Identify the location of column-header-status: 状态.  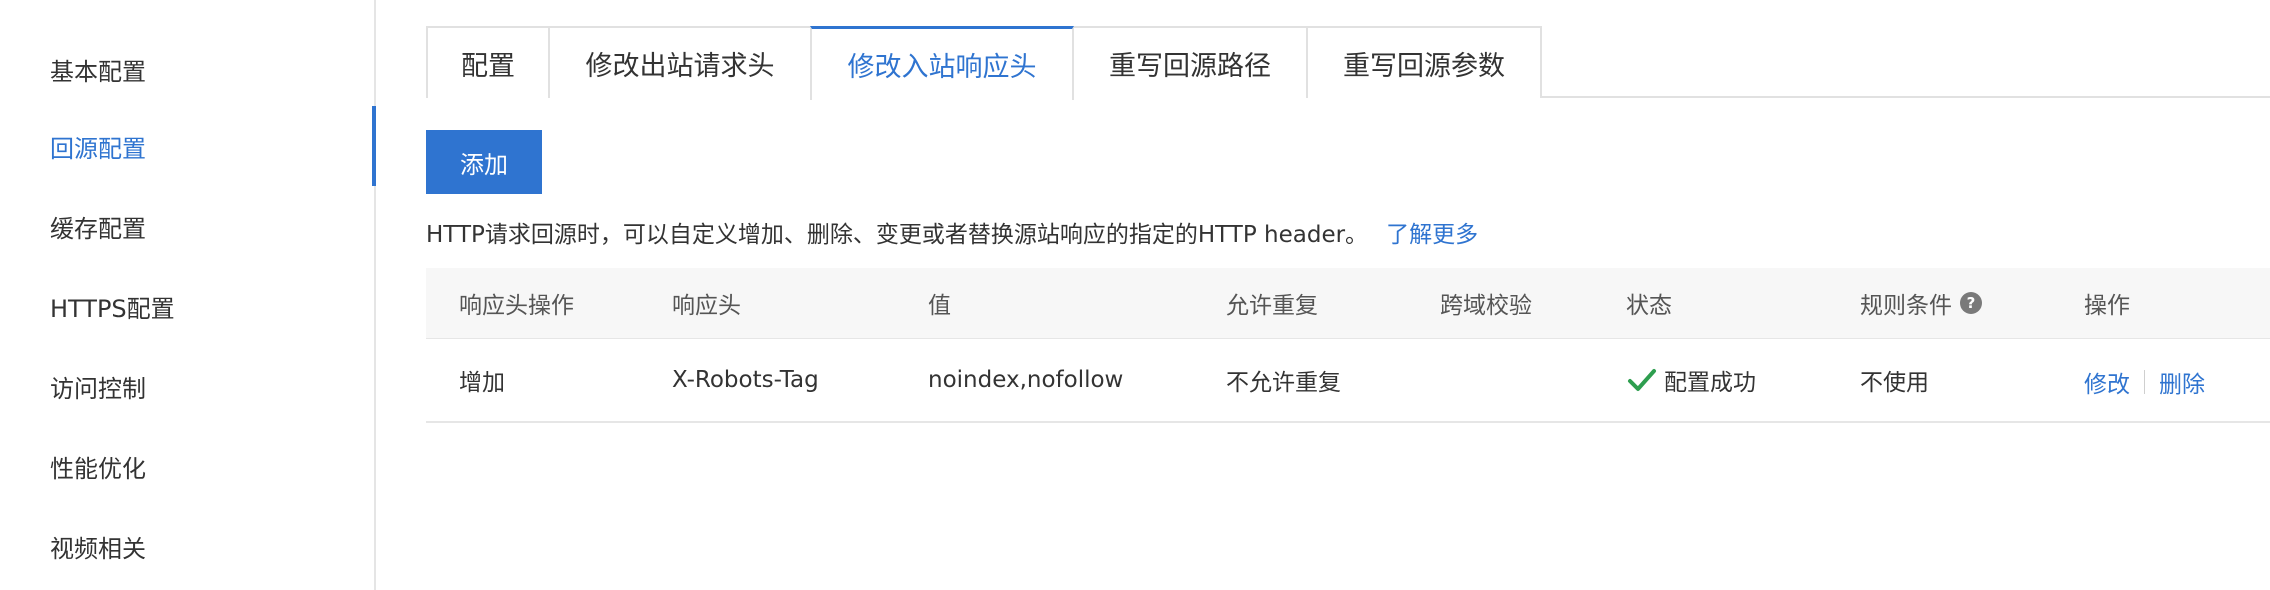
(1649, 306).